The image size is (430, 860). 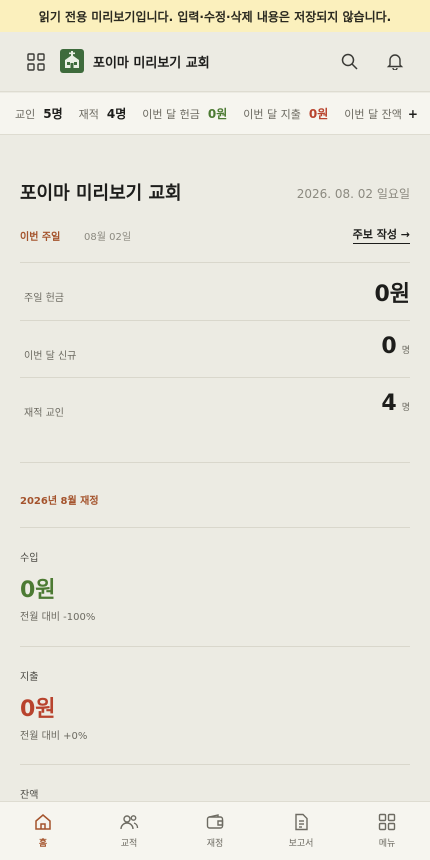 I want to click on income-block: 수입 0원 전월 대비 -100%, so click(x=215, y=586).